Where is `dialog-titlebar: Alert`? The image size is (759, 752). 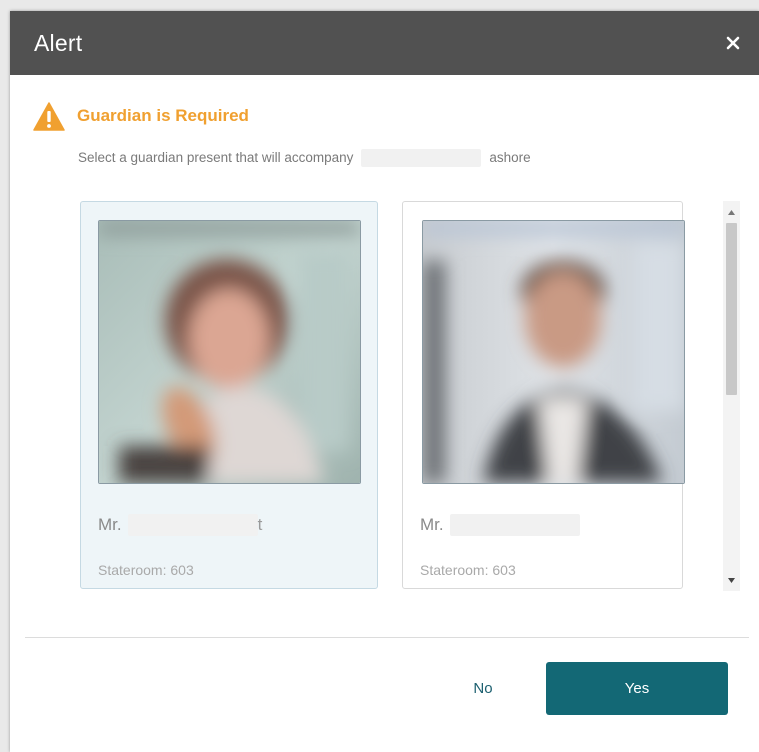
dialog-titlebar: Alert is located at coordinates (384, 43).